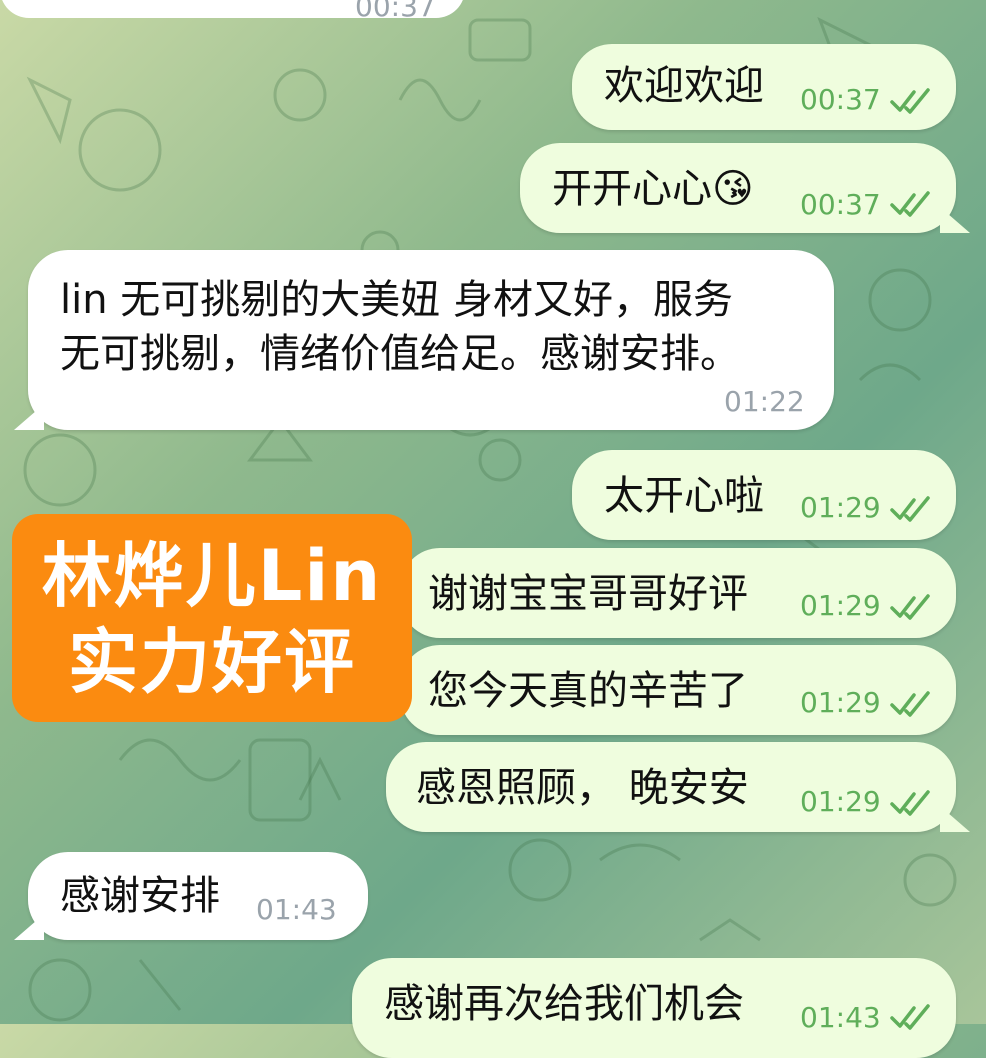 This screenshot has width=986, height=1058. Describe the element at coordinates (653, 189) in the screenshot. I see `message-text: 开开心心😘` at that location.